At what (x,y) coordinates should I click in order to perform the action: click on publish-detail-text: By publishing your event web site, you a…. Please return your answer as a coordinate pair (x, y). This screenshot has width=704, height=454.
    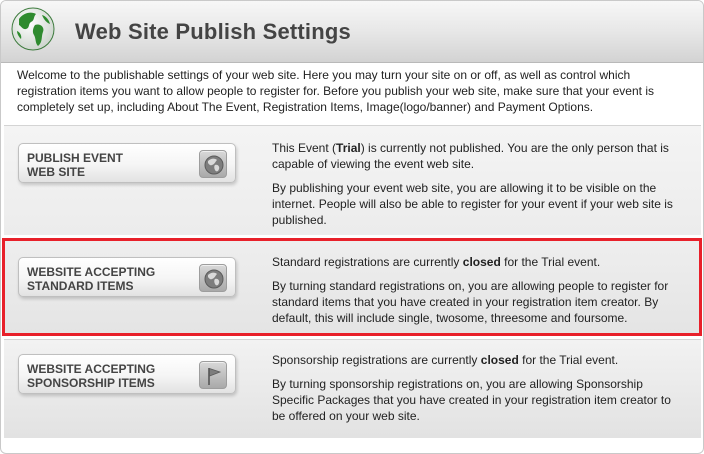
    Looking at the image, I should click on (472, 204).